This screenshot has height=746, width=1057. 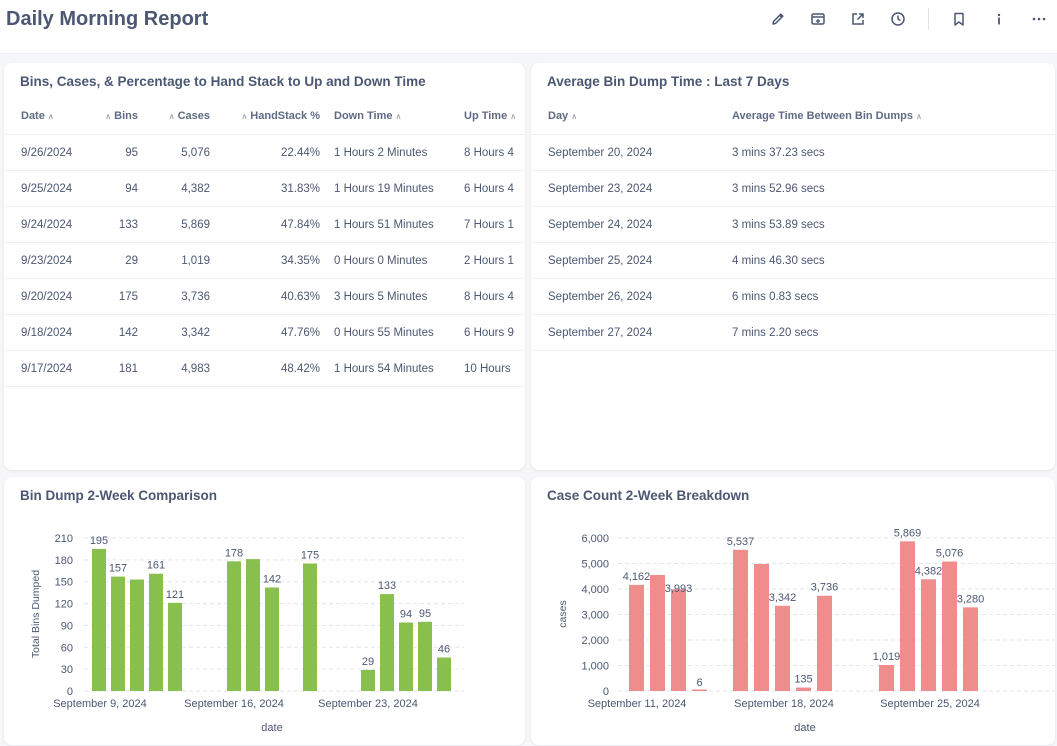 I want to click on table-cell: 48.42%, so click(x=271, y=368).